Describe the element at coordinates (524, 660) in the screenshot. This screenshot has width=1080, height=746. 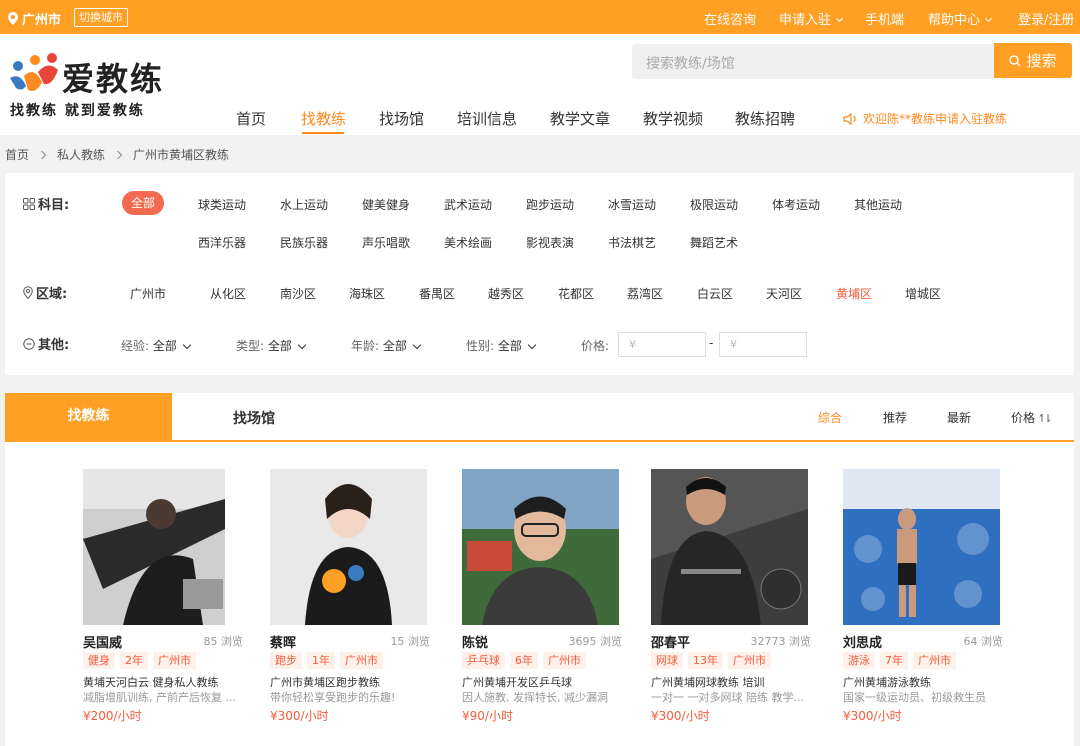
I see `tag-years: 6年` at that location.